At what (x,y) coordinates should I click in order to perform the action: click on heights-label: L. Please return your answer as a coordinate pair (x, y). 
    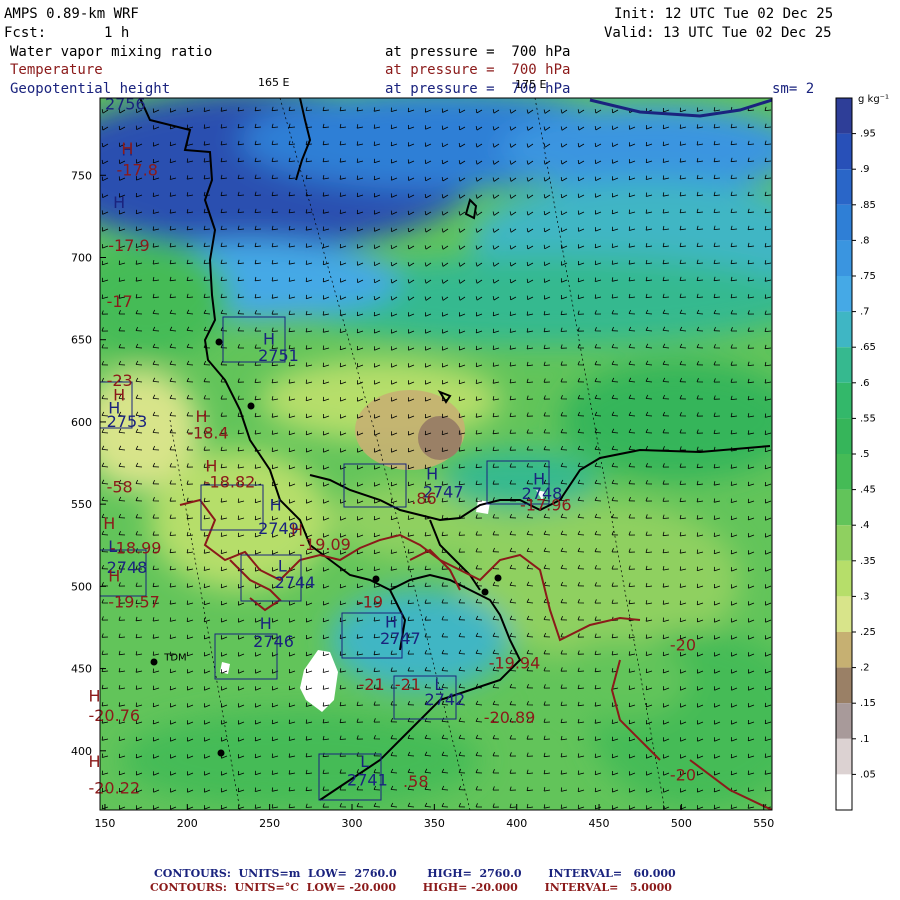
    Looking at the image, I should click on (364, 761).